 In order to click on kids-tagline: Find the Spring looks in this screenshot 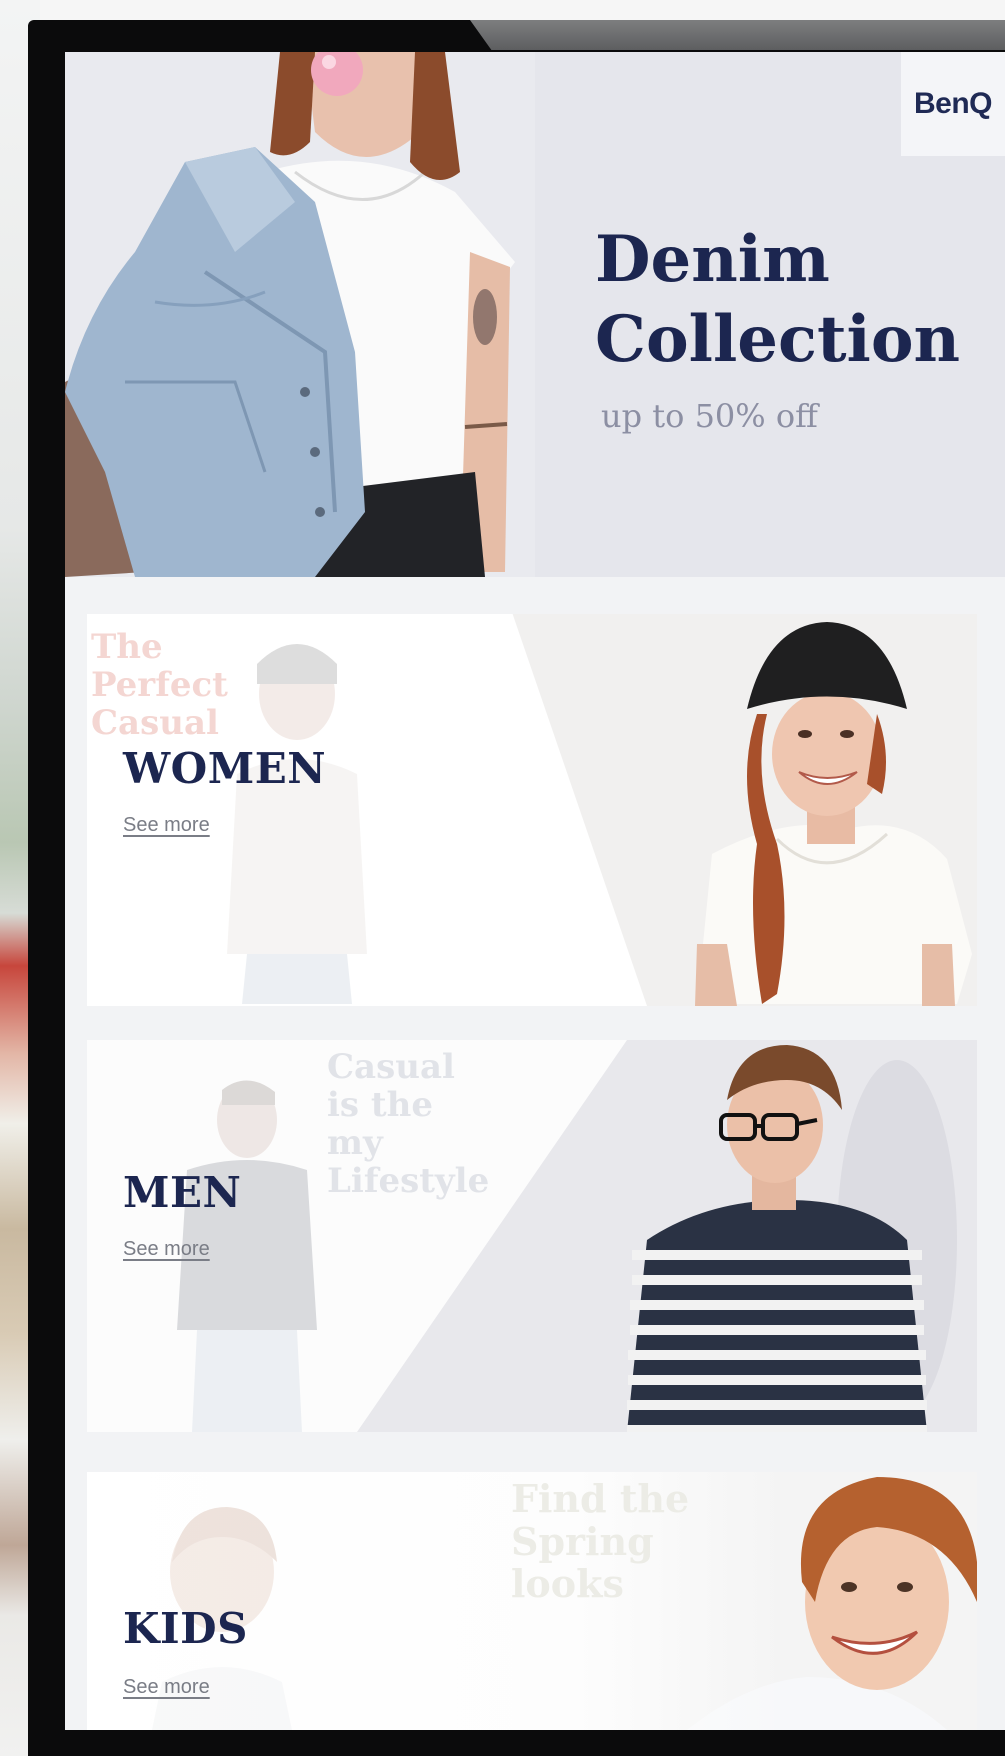, I will do `click(600, 1541)`.